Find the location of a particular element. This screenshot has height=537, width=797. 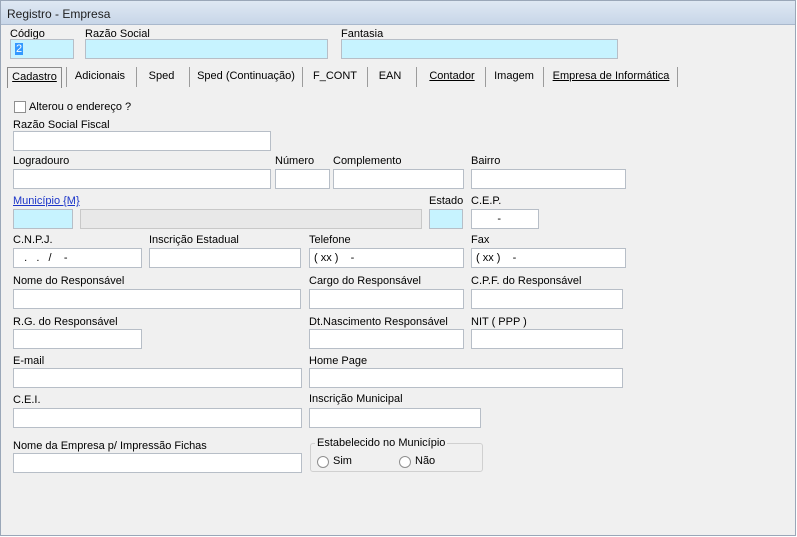

tab-ean: EAN is located at coordinates (390, 77).